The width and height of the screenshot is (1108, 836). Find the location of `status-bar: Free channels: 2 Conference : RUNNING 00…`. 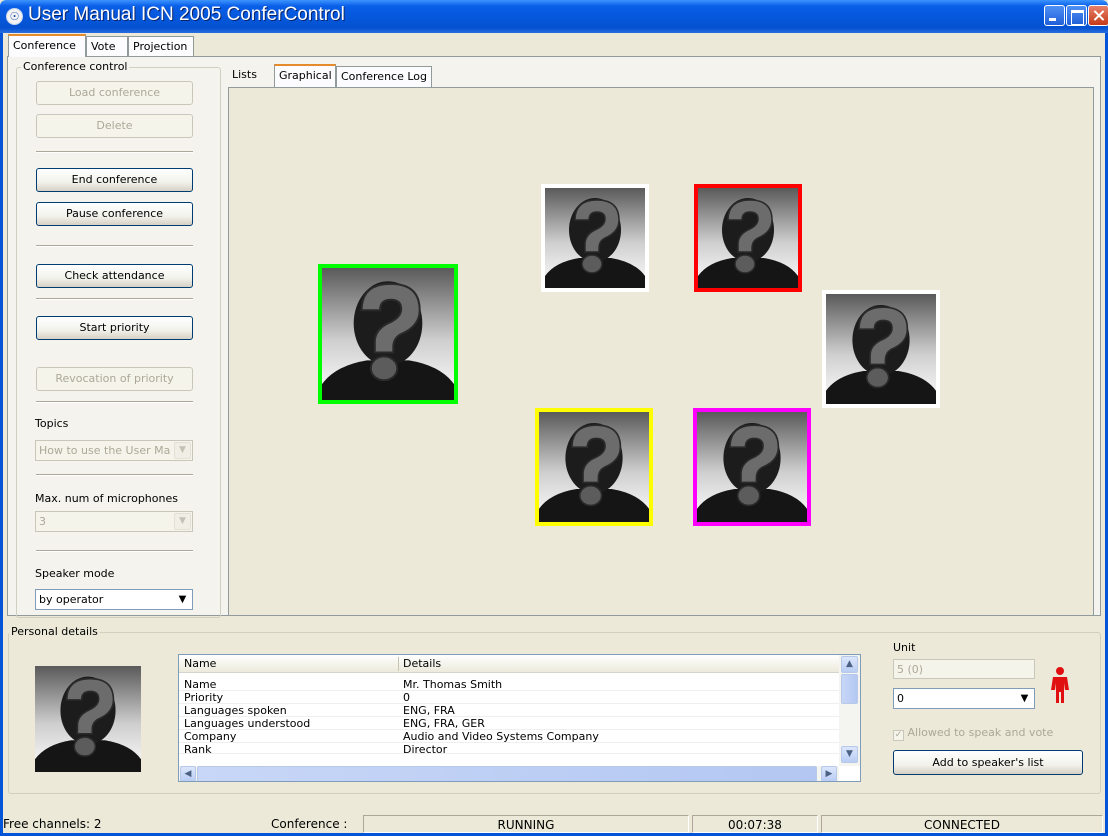

status-bar: Free channels: 2 Conference : RUNNING 00… is located at coordinates (554, 824).